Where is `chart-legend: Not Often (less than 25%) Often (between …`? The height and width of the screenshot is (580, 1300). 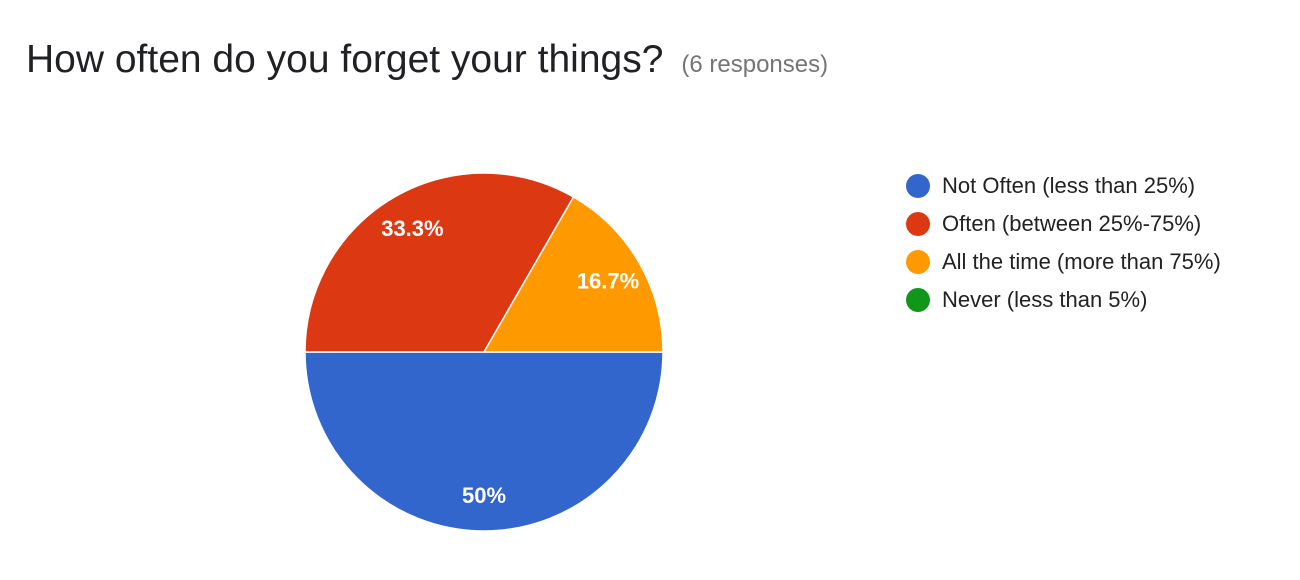
chart-legend: Not Often (less than 25%) Often (between … is located at coordinates (1063, 243).